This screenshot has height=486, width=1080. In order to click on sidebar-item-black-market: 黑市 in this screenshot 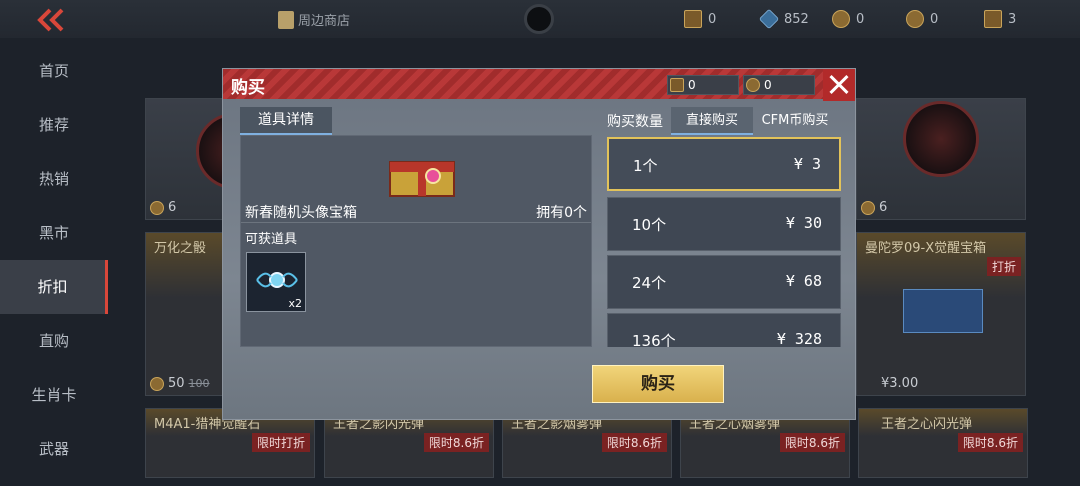, I will do `click(54, 233)`.